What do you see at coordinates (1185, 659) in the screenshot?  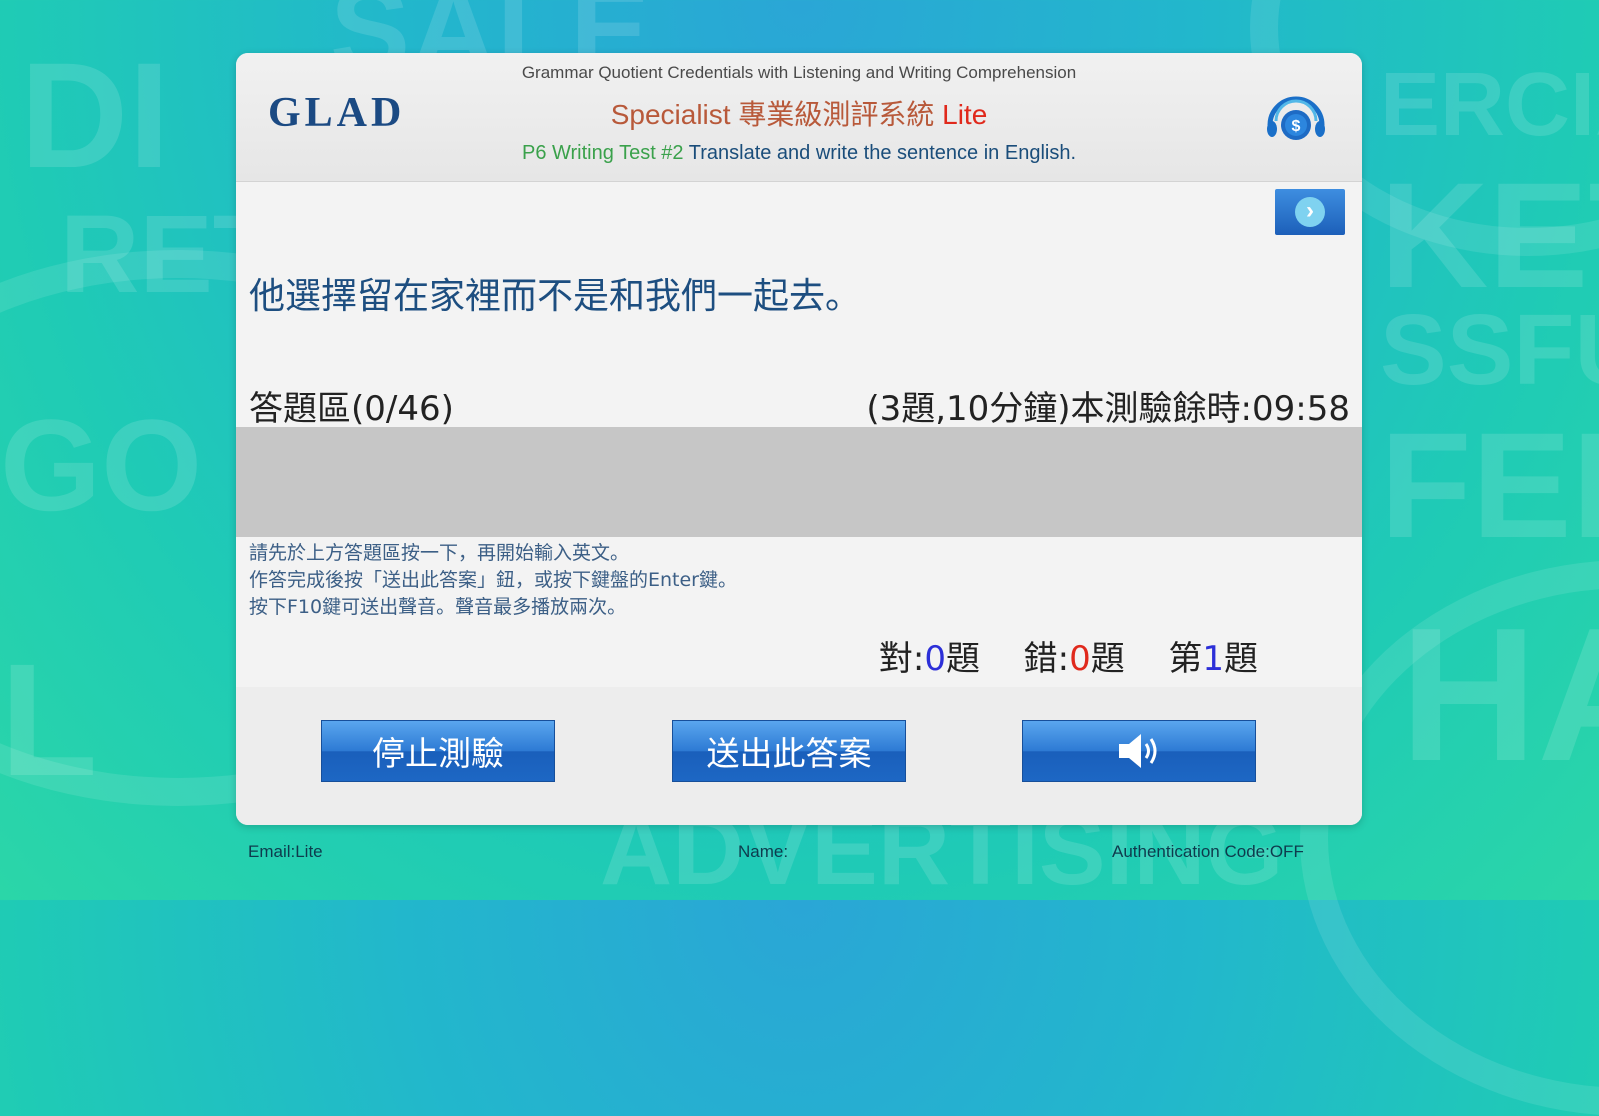 I see `question-number-prefix: 第` at bounding box center [1185, 659].